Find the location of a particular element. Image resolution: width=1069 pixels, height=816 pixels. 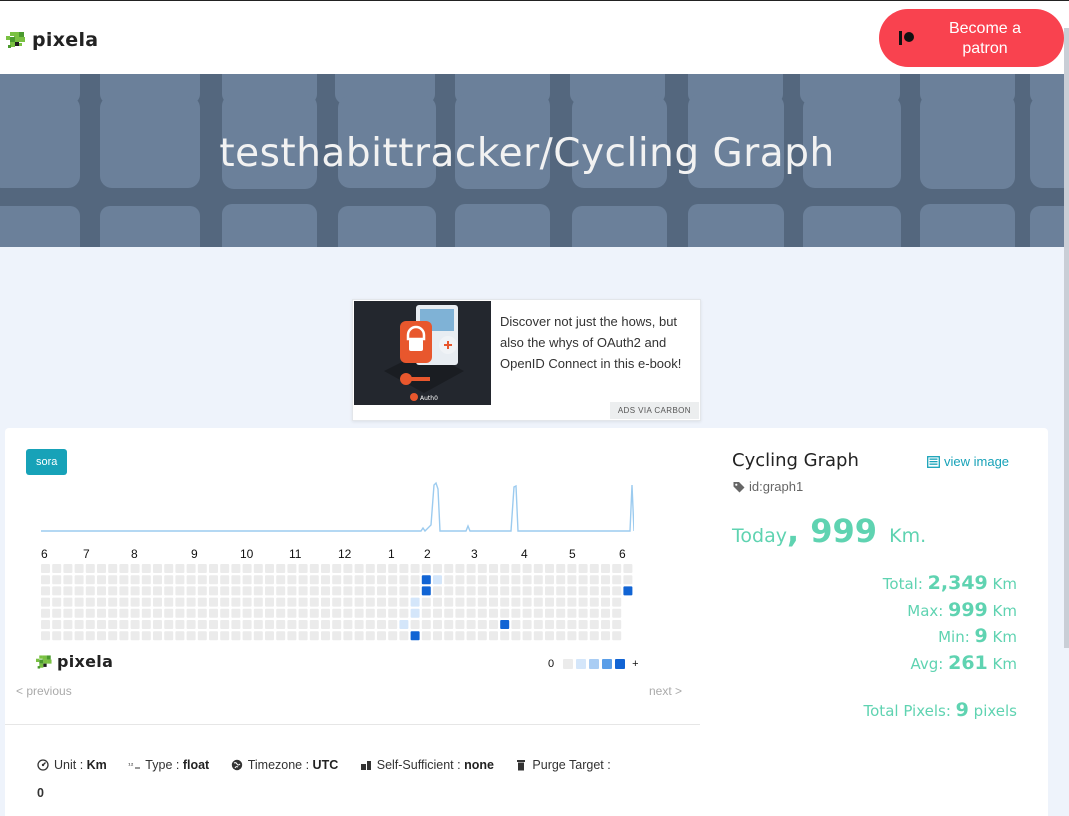

next-link: next > is located at coordinates (665, 691).